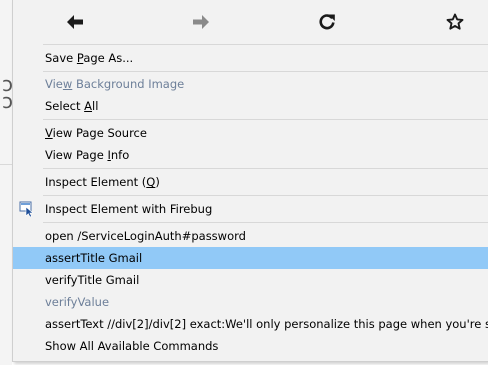 This screenshot has width=488, height=365. I want to click on selenium-command-assert-title: assertTitle Gmail, so click(250, 258).